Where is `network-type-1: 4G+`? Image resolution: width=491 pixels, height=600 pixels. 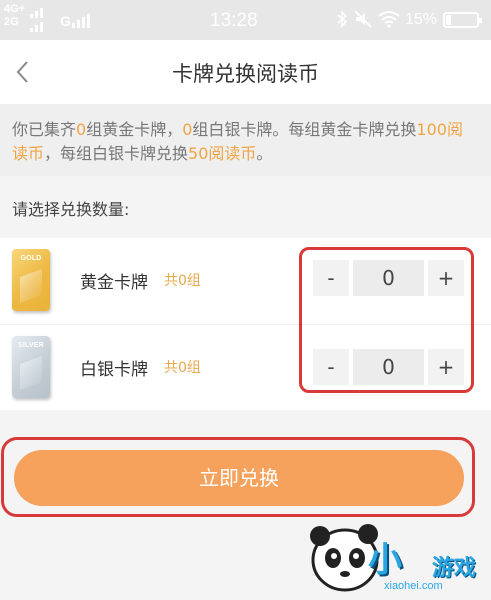 network-type-1: 4G+ is located at coordinates (15, 9).